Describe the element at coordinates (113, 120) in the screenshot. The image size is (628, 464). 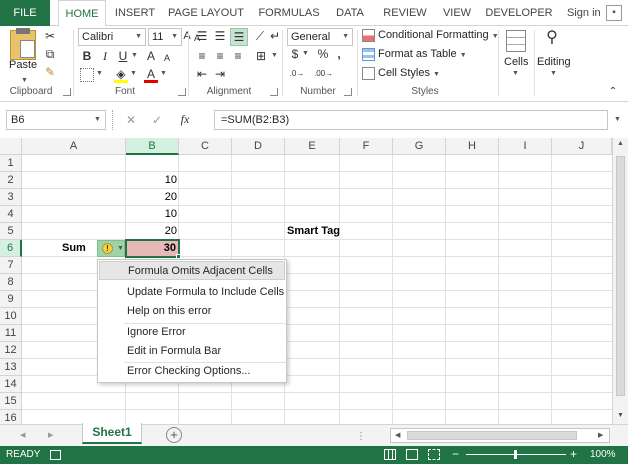
I see `formula-bar-grip` at that location.